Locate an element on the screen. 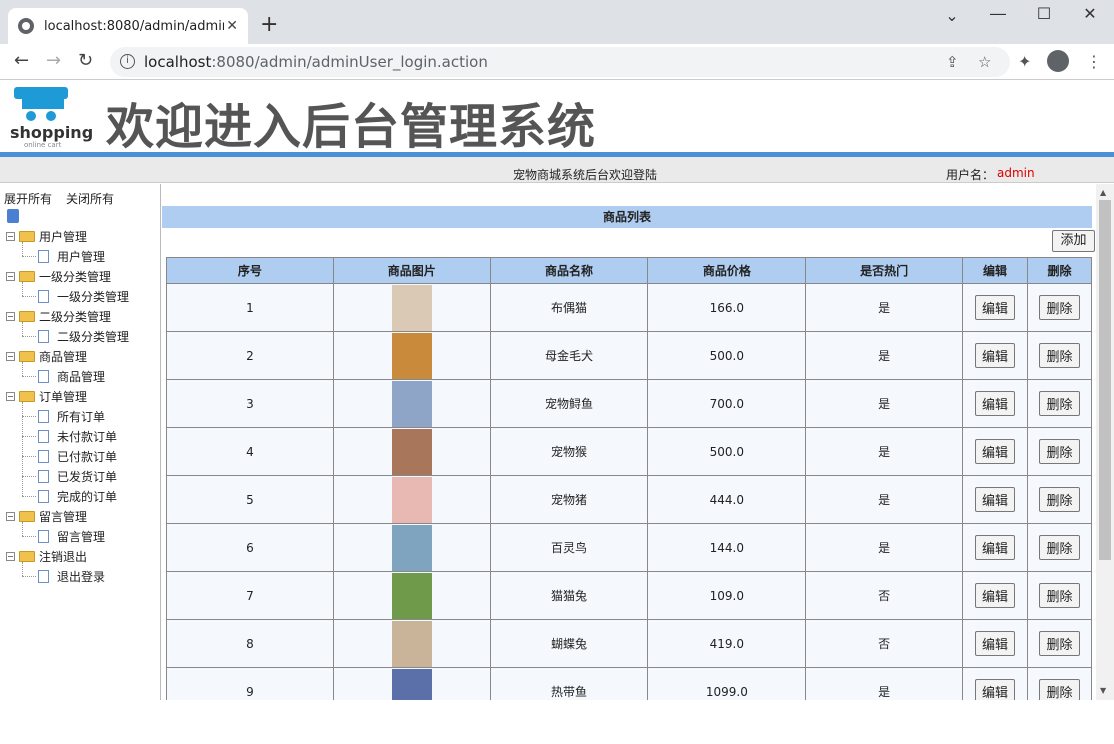 The height and width of the screenshot is (744, 1114). url-path: :8080/admin/adminUser_login.action is located at coordinates (349, 62).